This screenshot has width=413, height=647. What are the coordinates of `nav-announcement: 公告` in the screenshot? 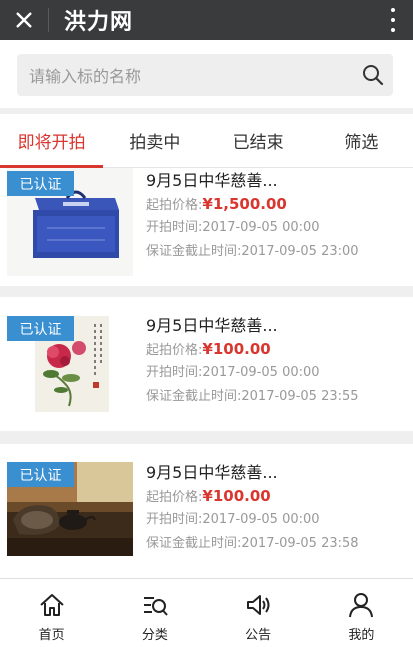 It's located at (258, 613).